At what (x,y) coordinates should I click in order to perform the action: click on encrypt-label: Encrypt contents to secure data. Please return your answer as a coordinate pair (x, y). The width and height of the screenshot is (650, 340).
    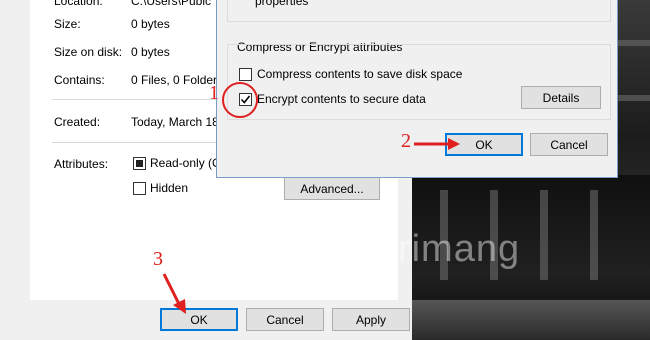
    Looking at the image, I should click on (341, 99).